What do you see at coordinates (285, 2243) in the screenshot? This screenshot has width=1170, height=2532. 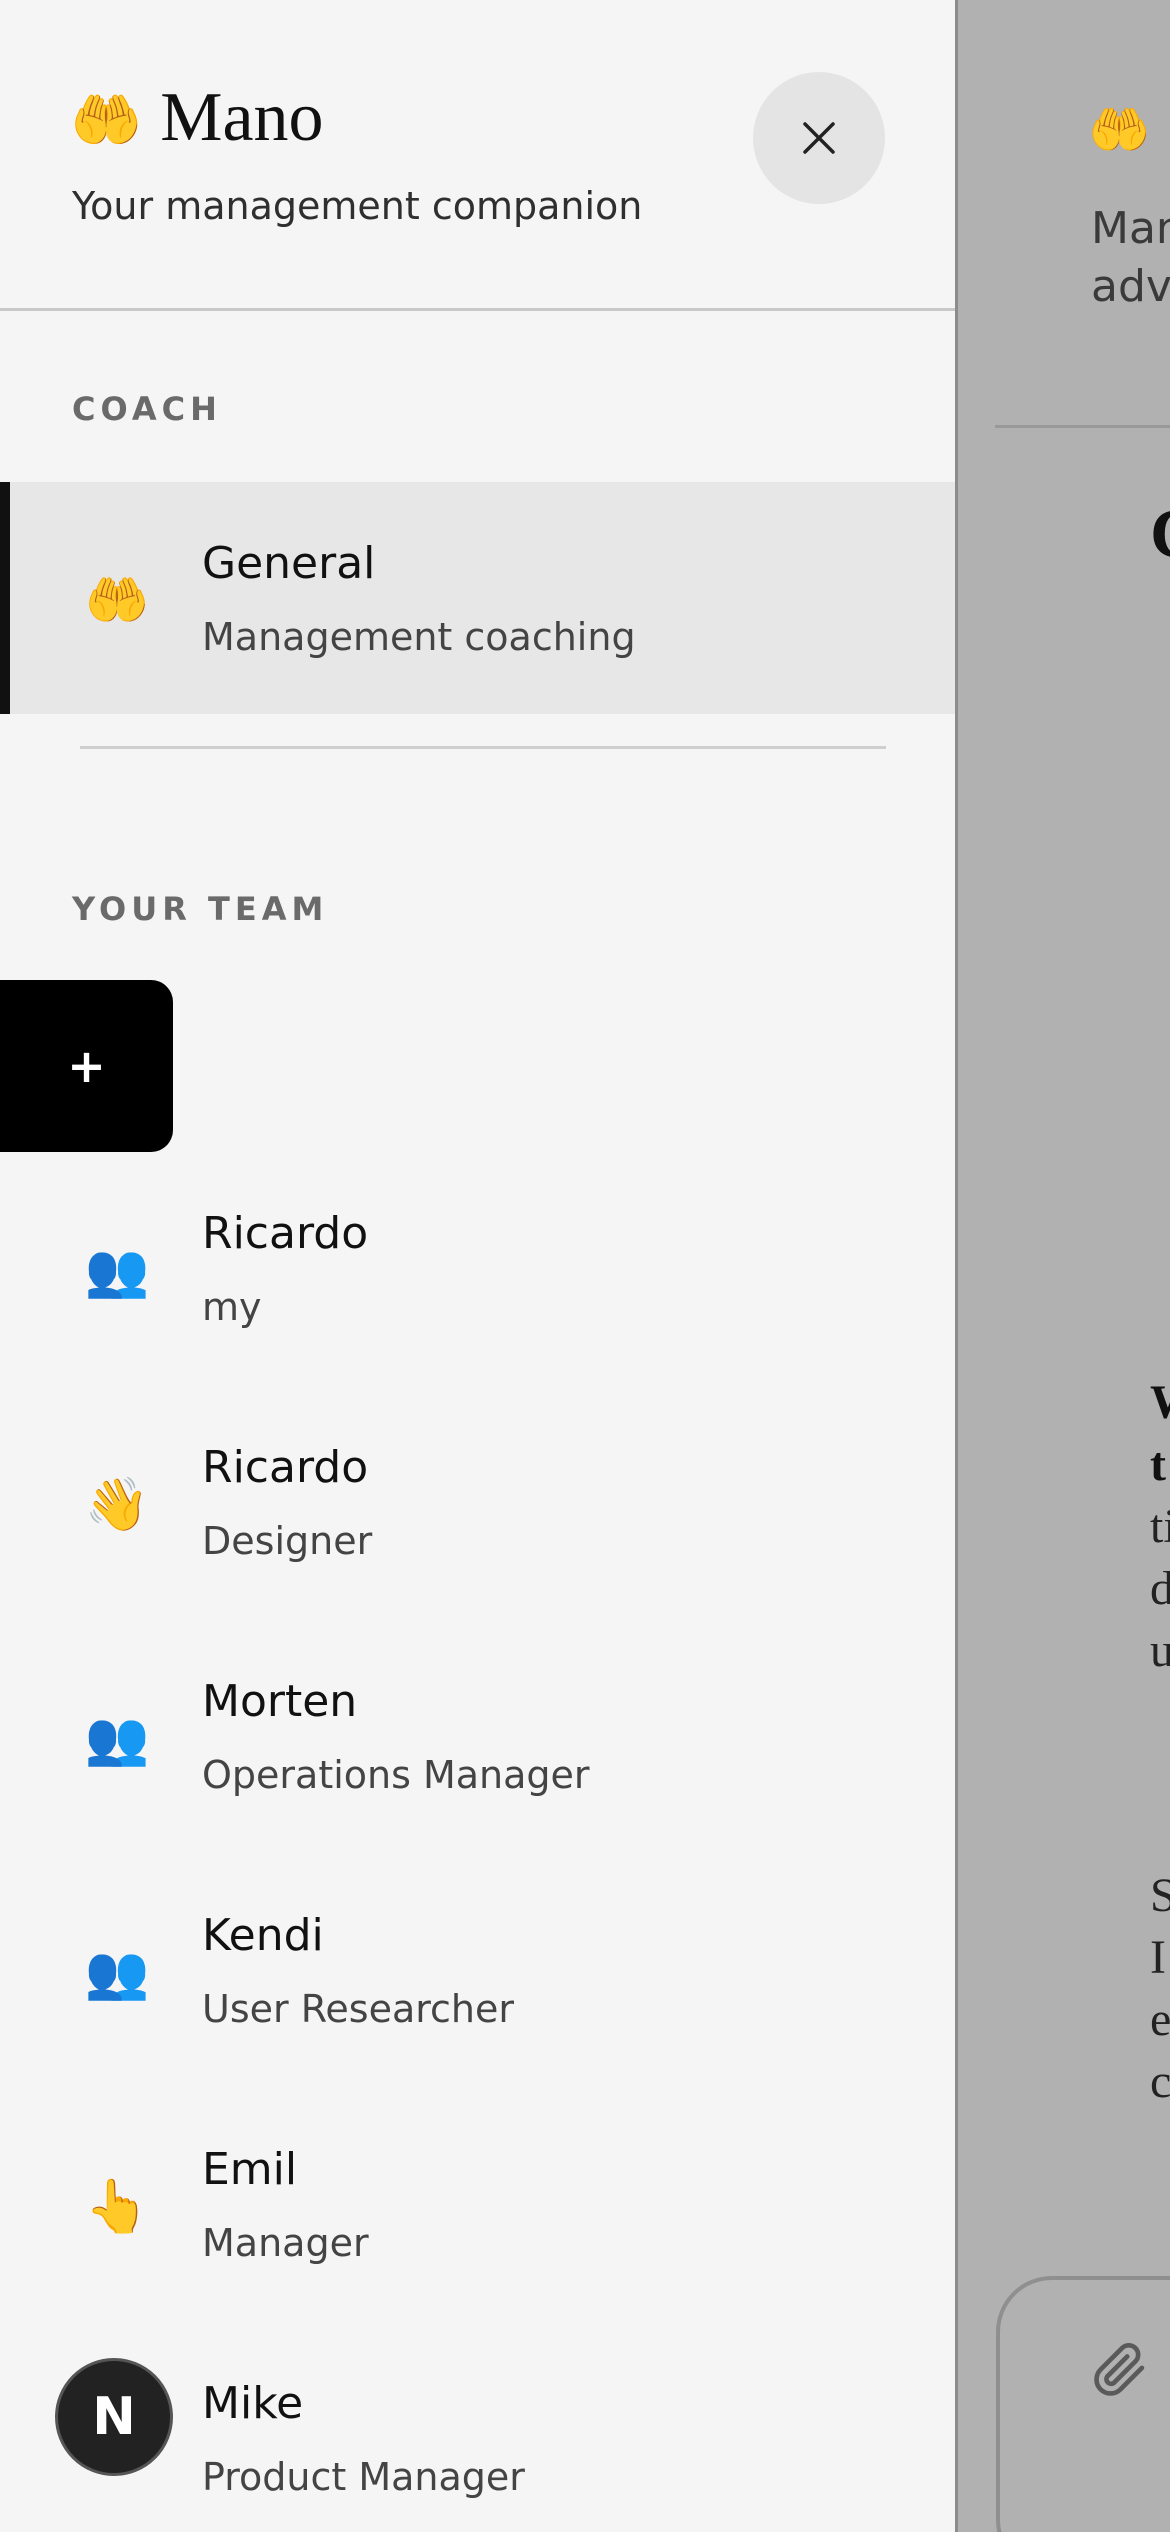 I see `team-member-role: Manager` at bounding box center [285, 2243].